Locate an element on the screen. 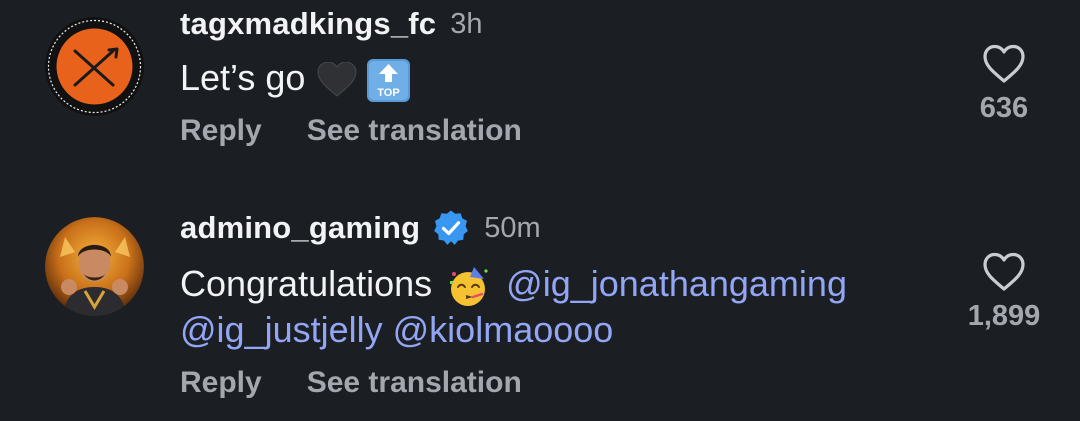 This screenshot has width=1080, height=421. mention-link: @ig_justjelly is located at coordinates (281, 329).